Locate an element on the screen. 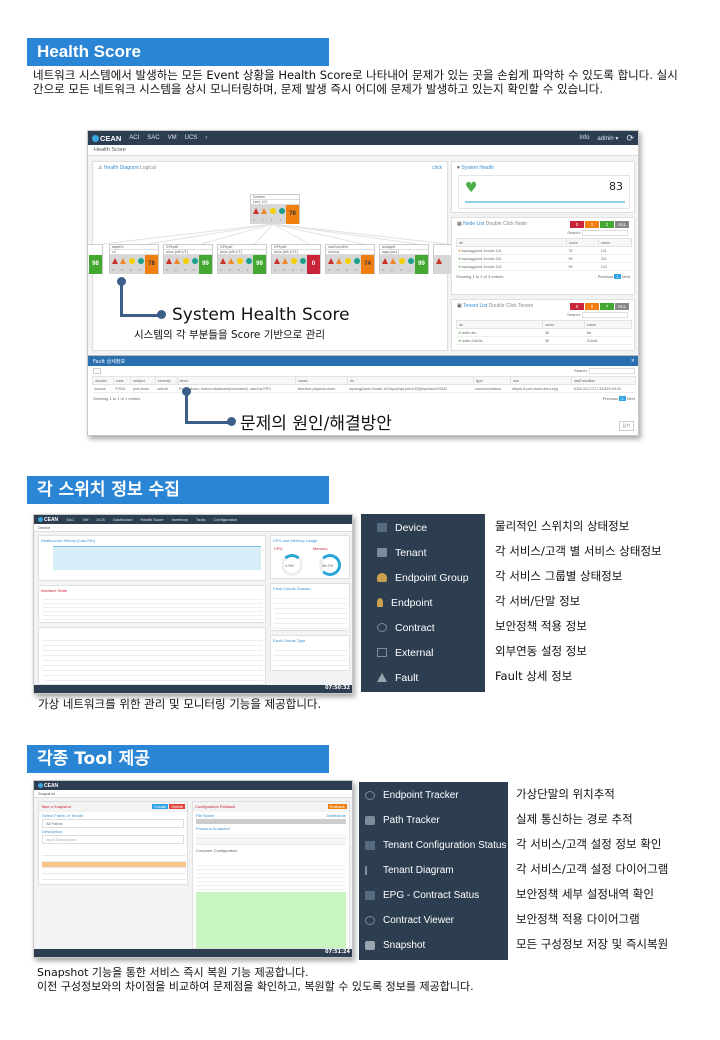 The width and height of the screenshot is (720, 1040). table-row: ♥ topology/pod-1/node-102 99 102 is located at coordinates (544, 266).